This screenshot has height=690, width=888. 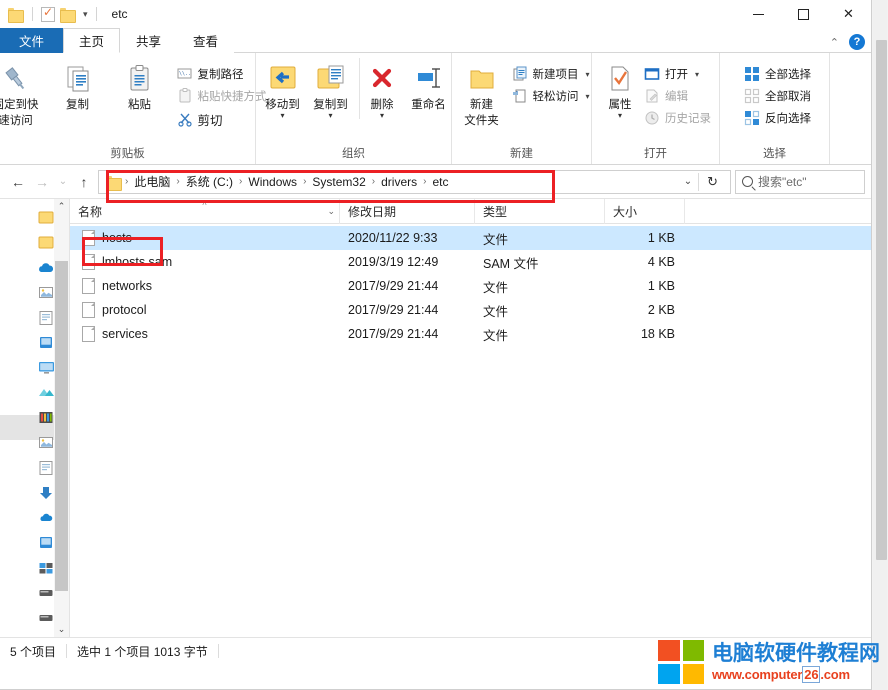 I want to click on scroll-up-arrow-icon: ⌃, so click(x=61, y=206).